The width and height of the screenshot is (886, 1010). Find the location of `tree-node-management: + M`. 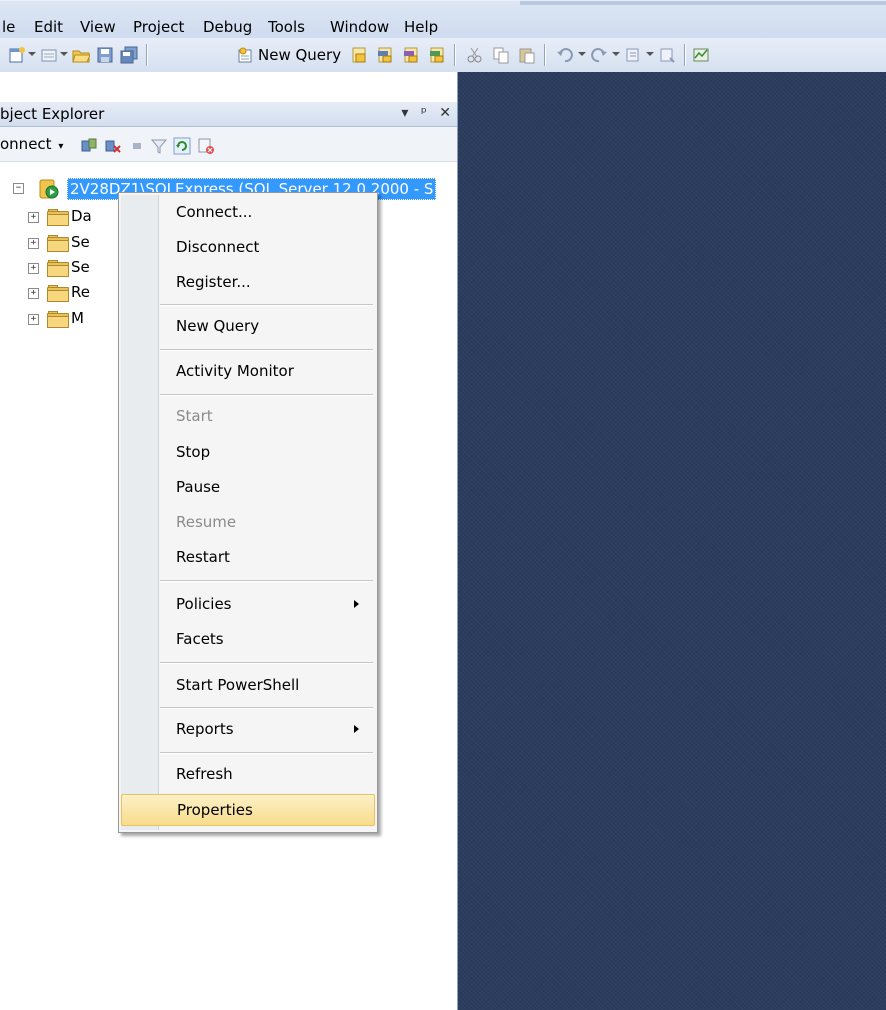

tree-node-management: + M is located at coordinates (60, 319).